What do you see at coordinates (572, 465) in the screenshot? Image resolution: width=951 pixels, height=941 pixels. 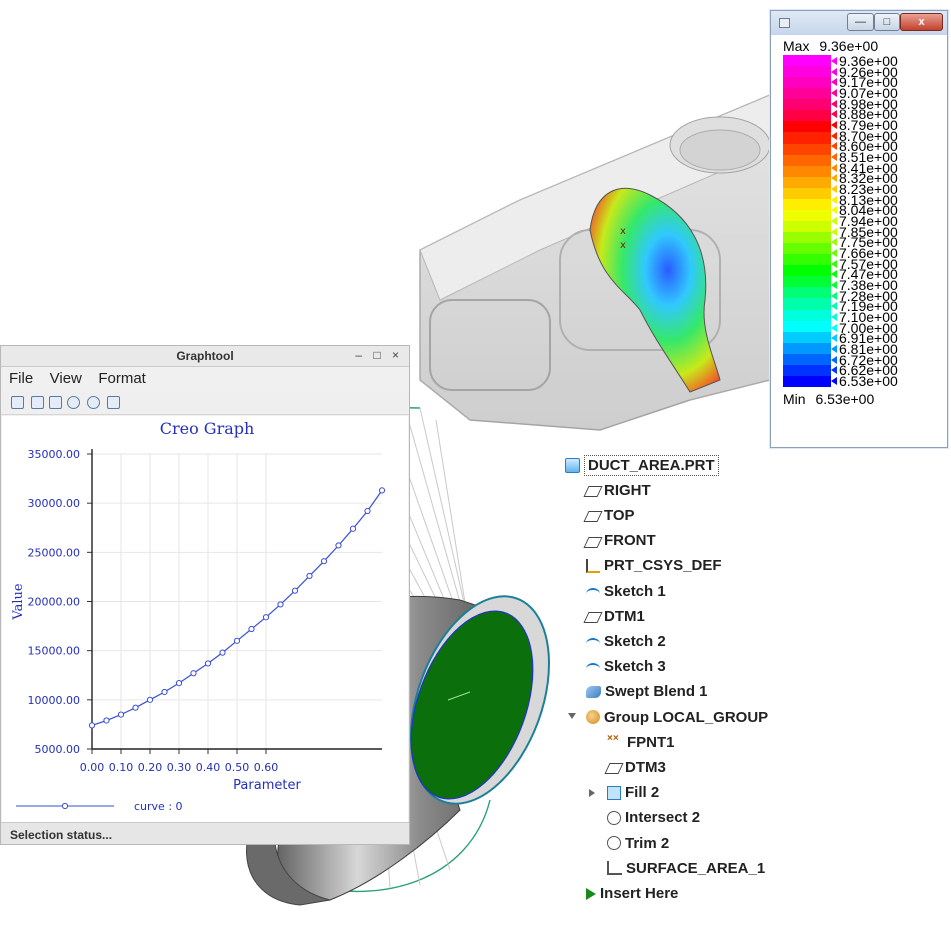 I see `part-icon` at bounding box center [572, 465].